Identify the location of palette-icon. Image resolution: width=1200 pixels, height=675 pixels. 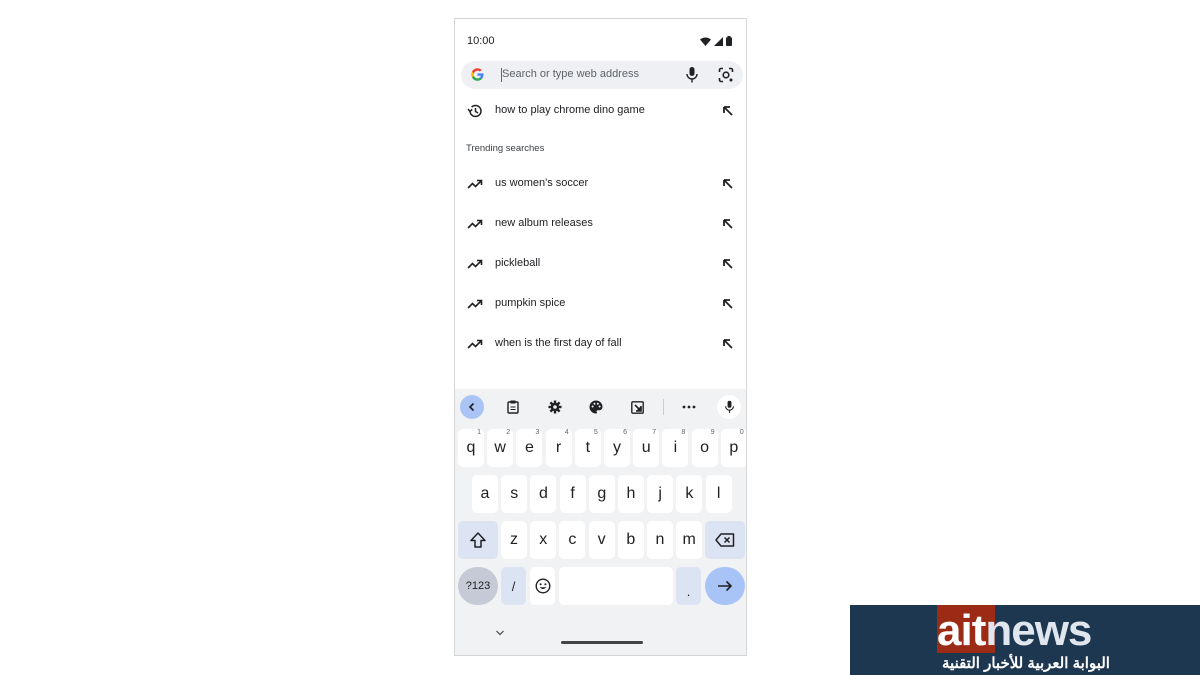
(596, 407).